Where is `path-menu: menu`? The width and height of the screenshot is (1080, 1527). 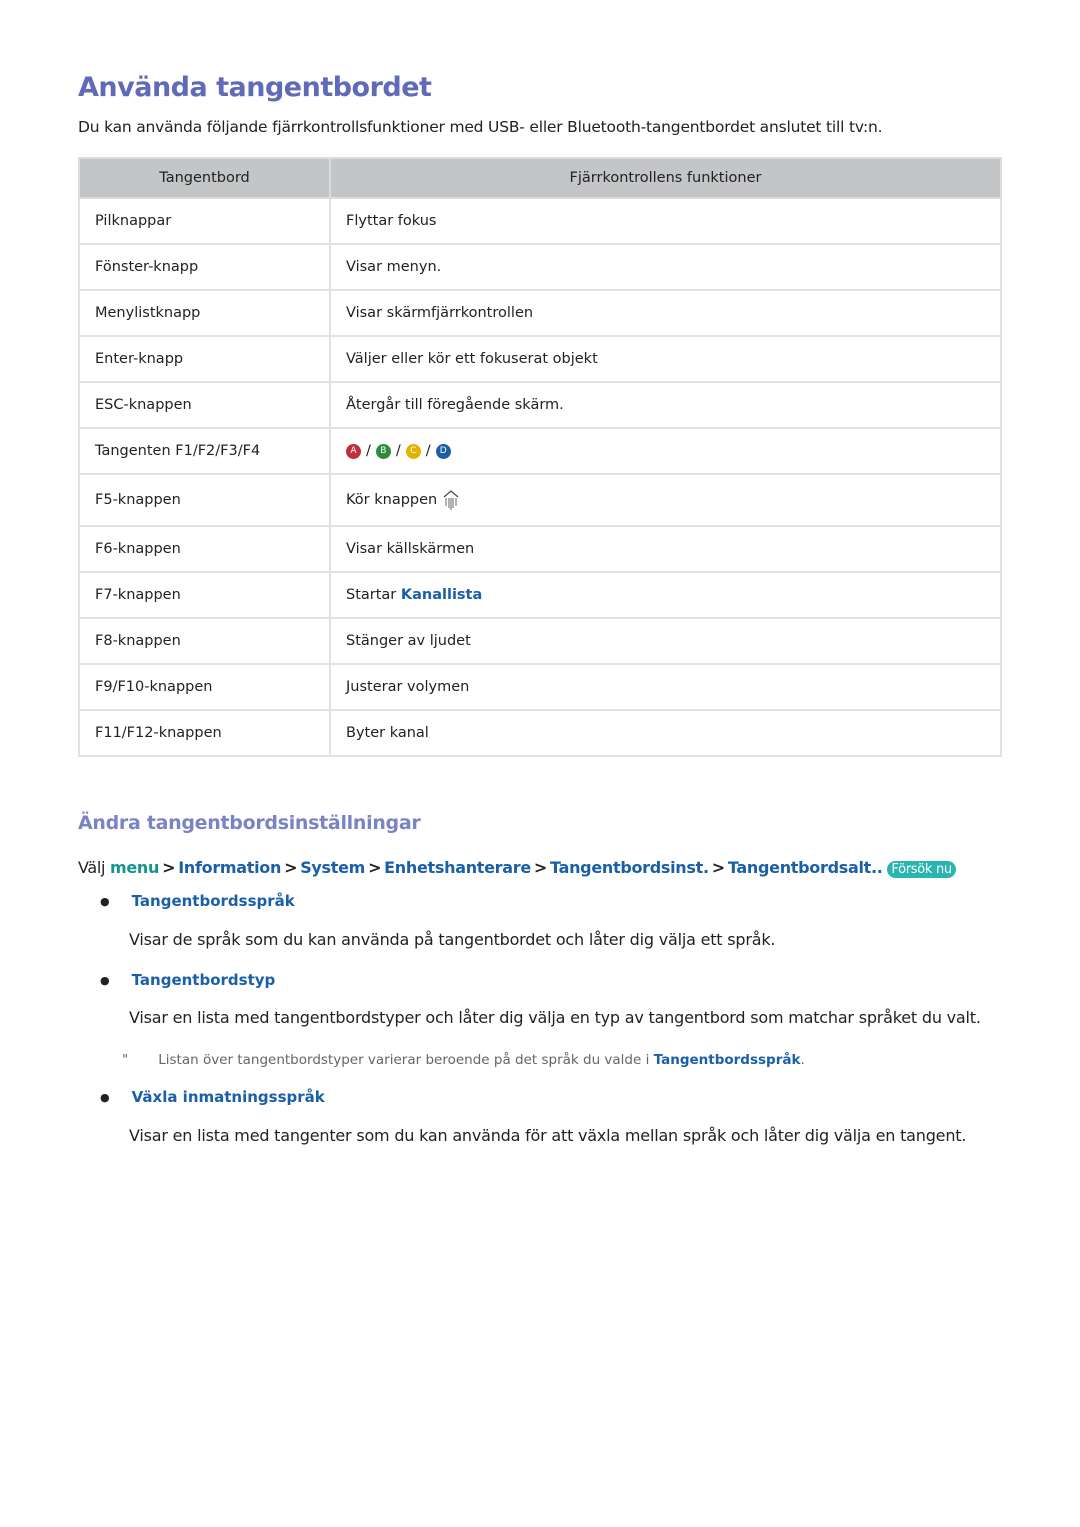
path-menu: menu is located at coordinates (134, 867).